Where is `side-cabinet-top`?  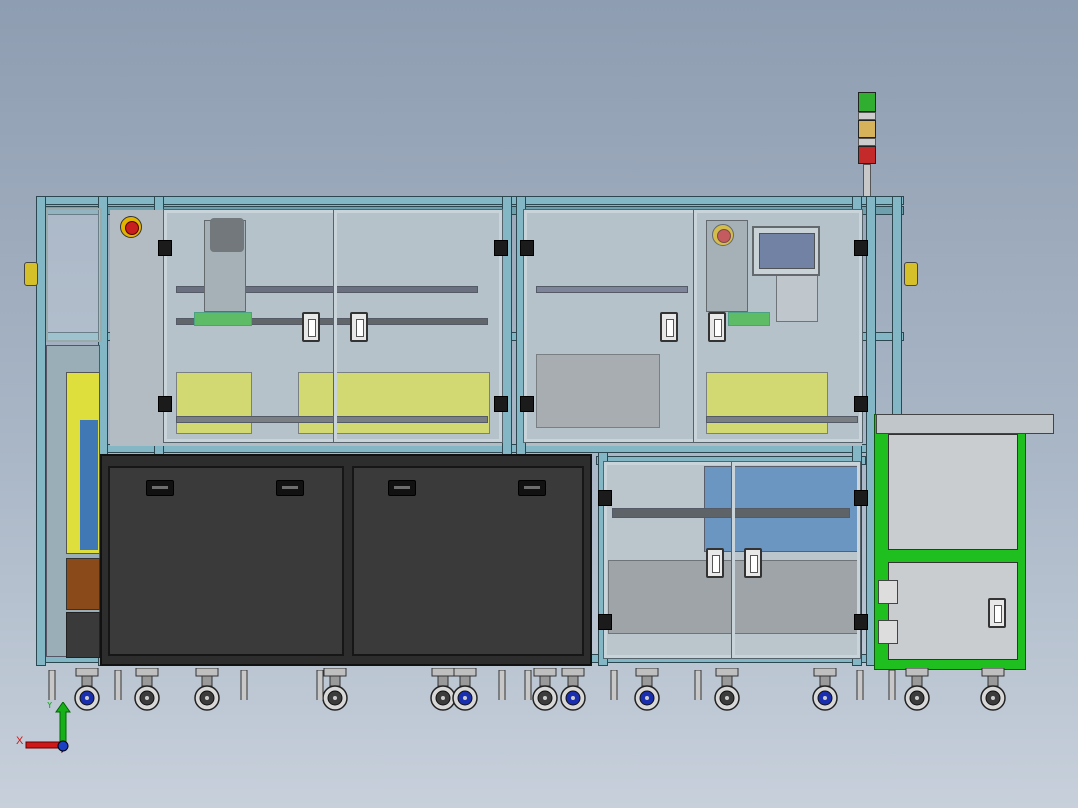
side-cabinet-top is located at coordinates (965, 424).